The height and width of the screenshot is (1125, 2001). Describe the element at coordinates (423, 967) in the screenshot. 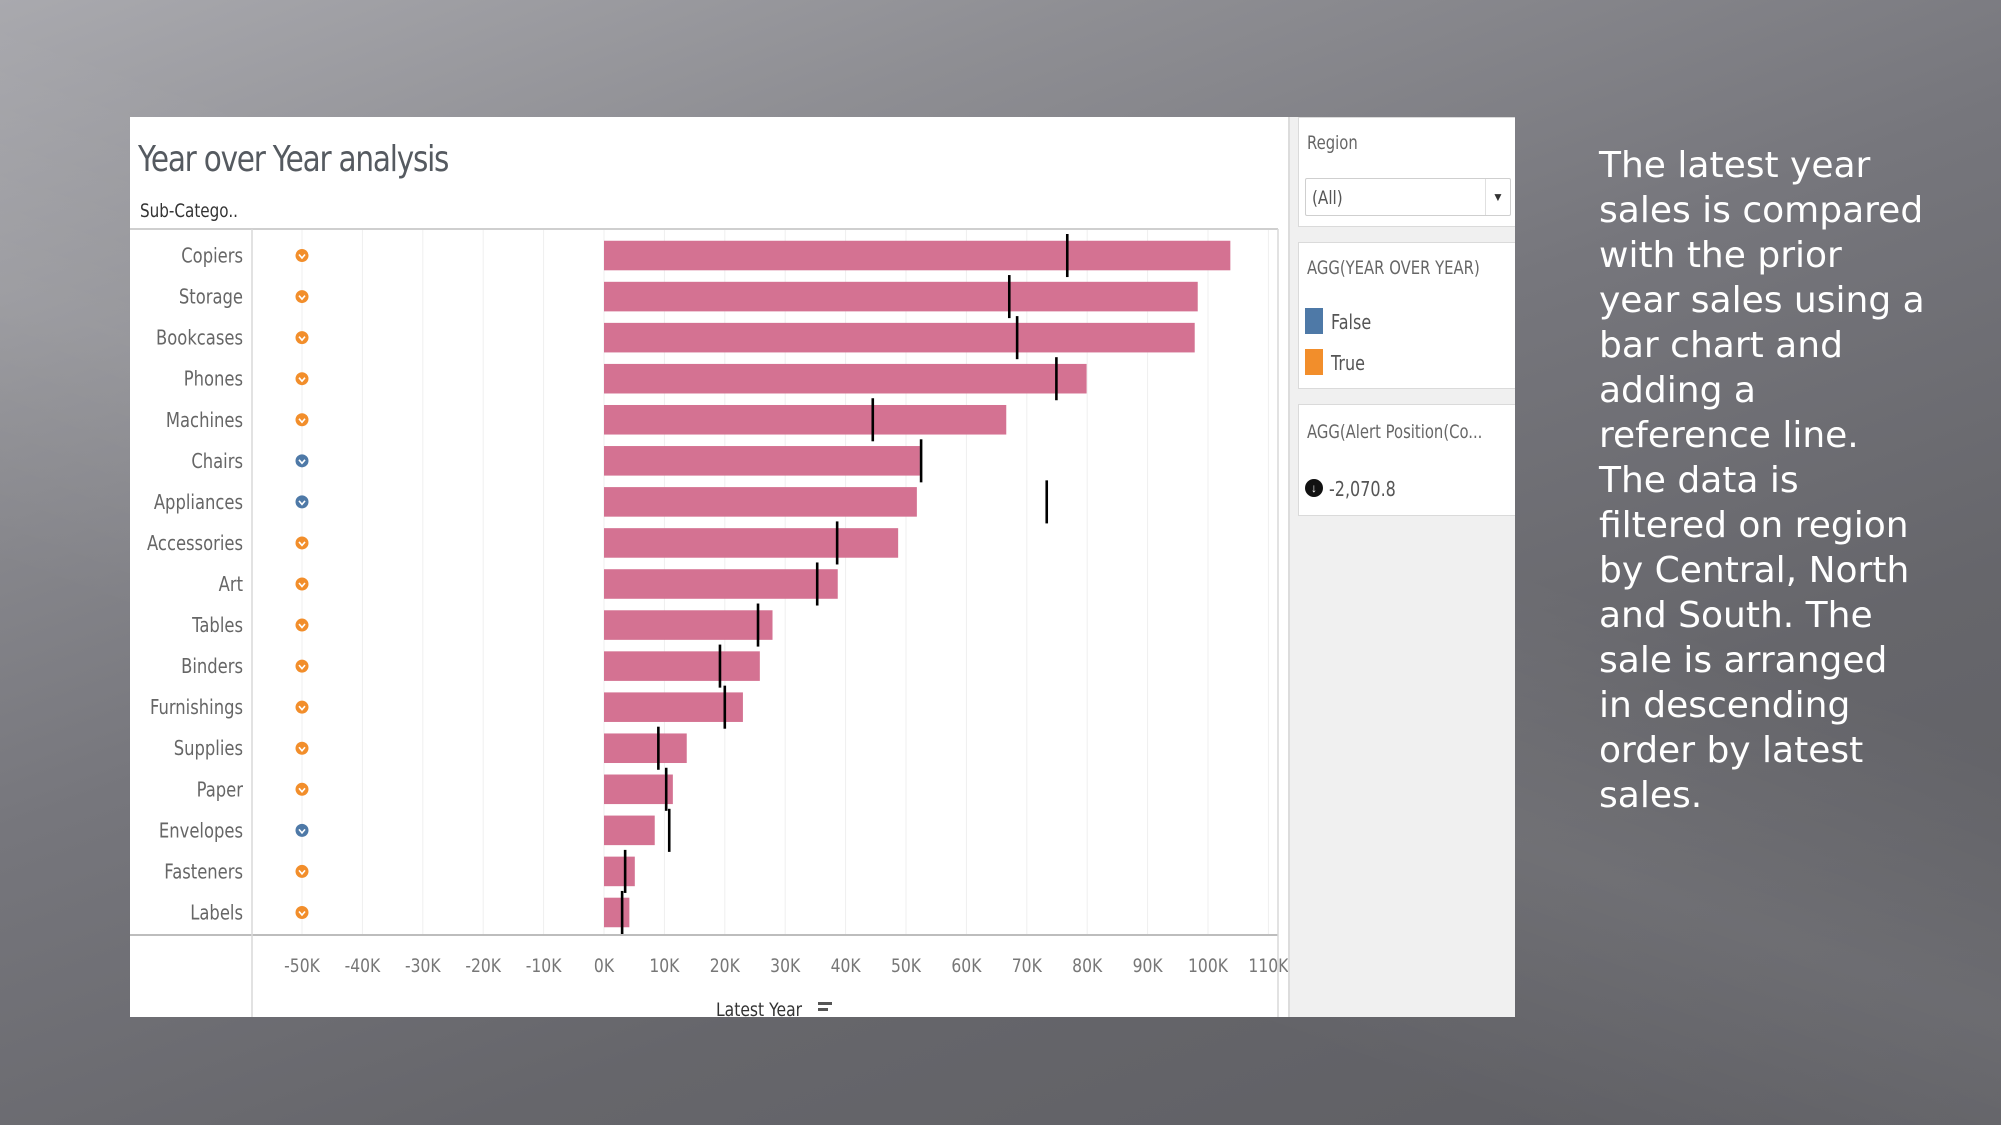

I see `x-tick-label: -30K` at that location.